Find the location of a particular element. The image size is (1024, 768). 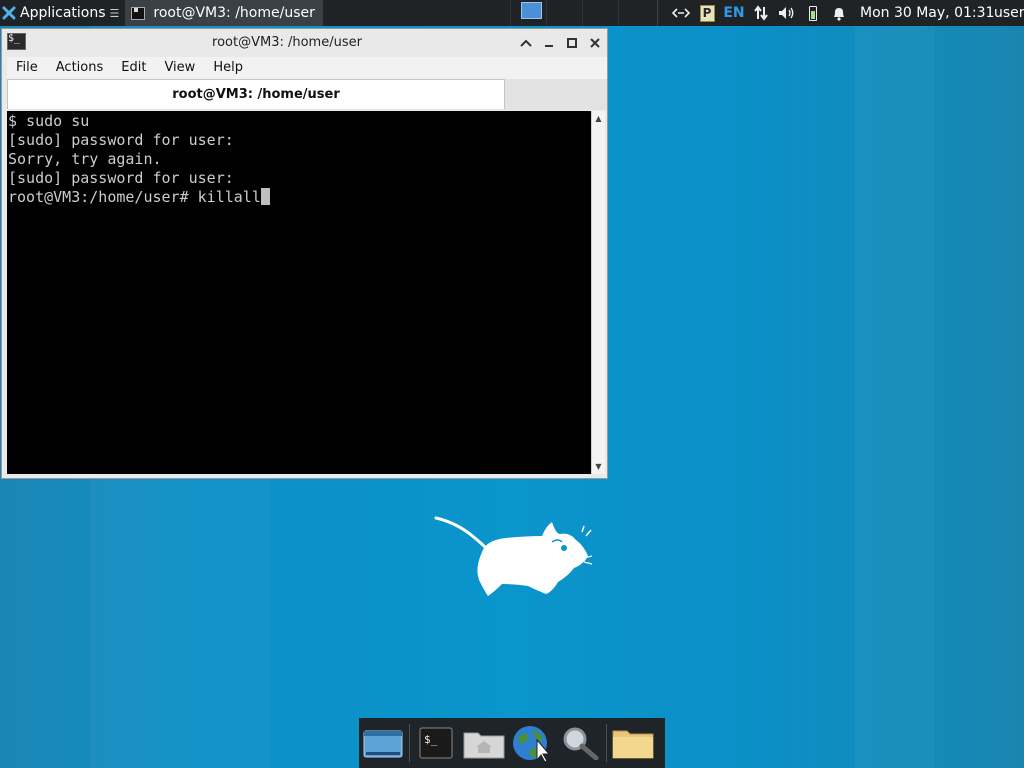

clipboard-manager-icon: P is located at coordinates (707, 13).